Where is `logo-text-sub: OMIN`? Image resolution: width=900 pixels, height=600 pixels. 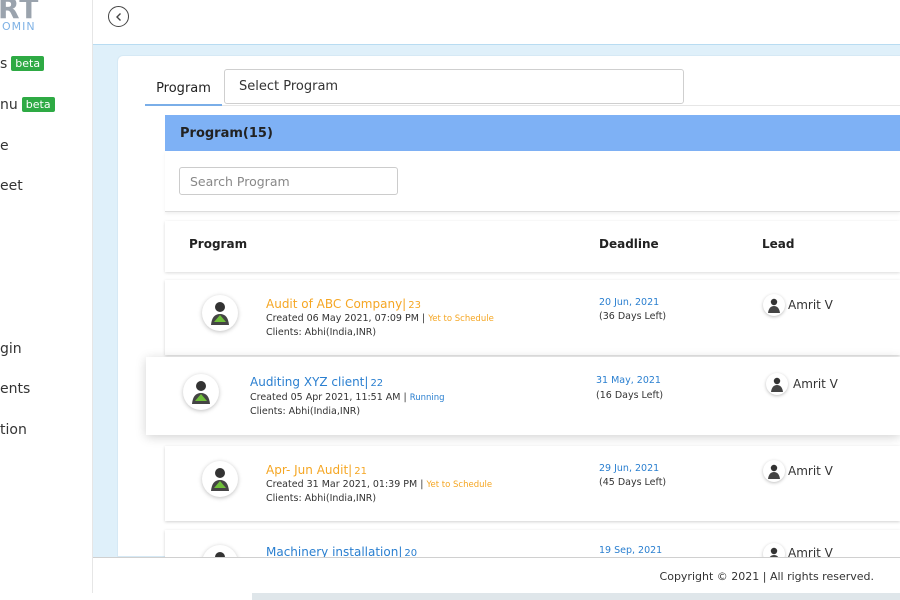 logo-text-sub: OMIN is located at coordinates (19, 26).